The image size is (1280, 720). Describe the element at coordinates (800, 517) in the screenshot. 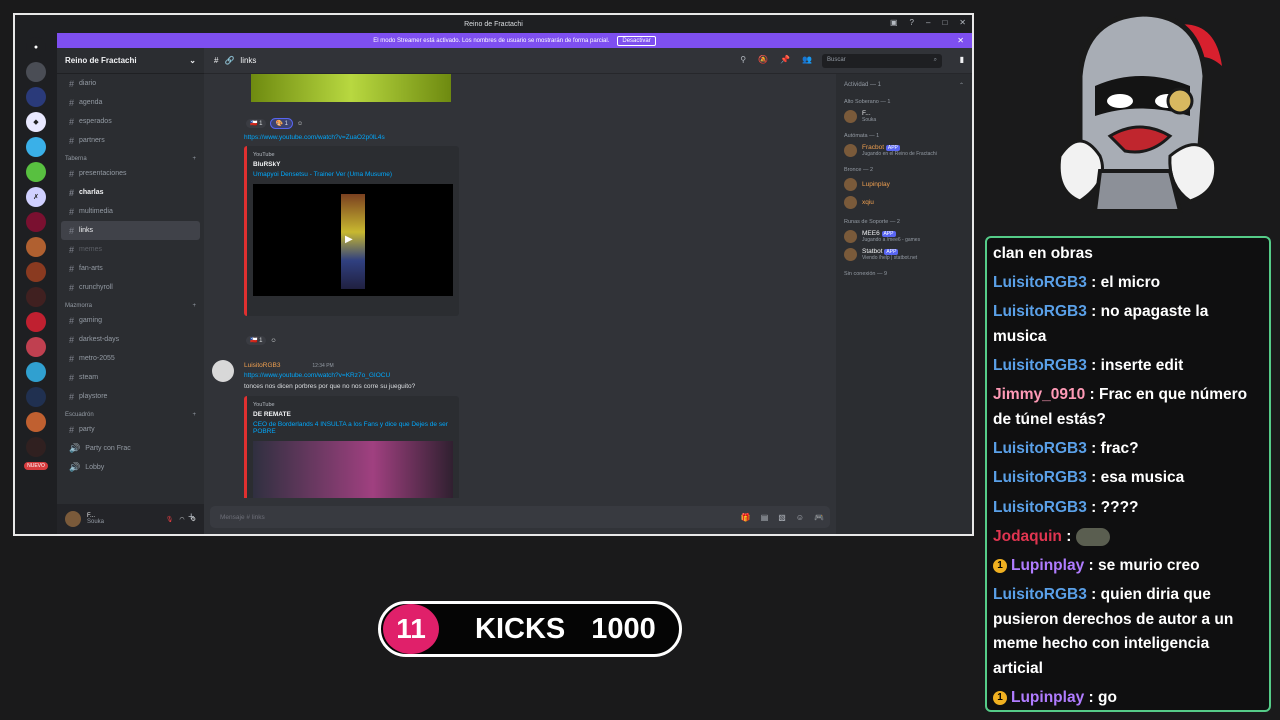

I see `emoji-icon: ☺` at that location.